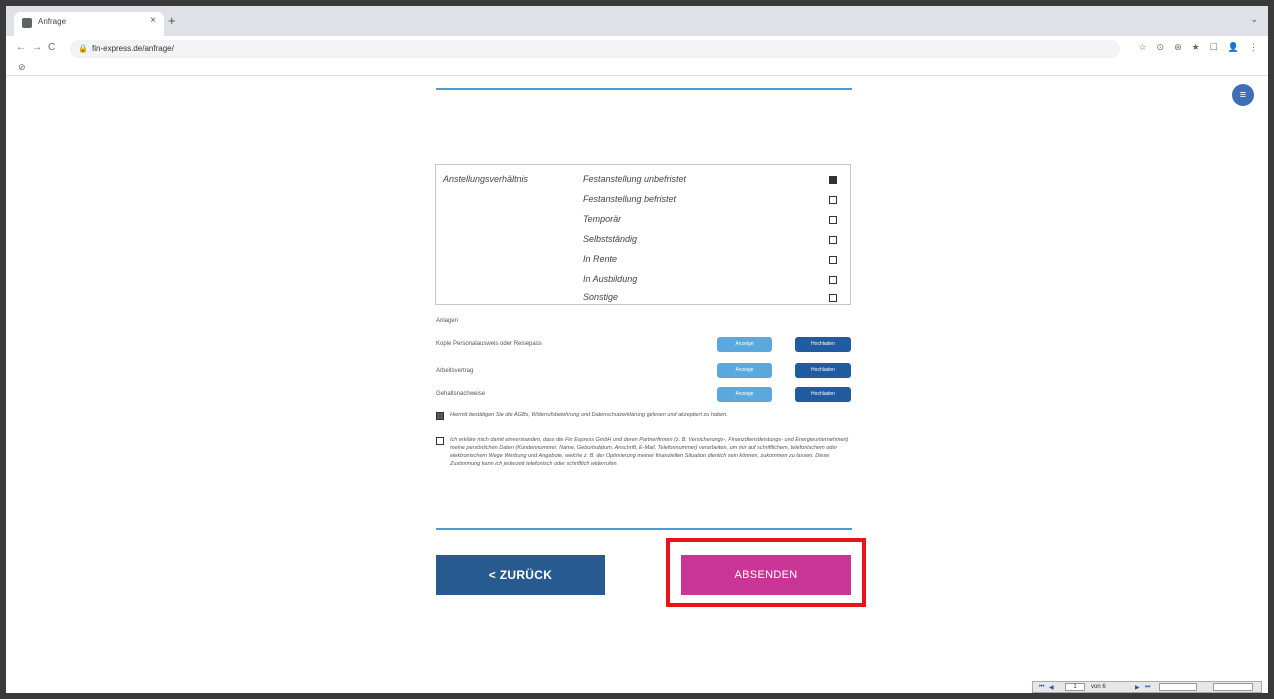 This screenshot has width=1274, height=699. What do you see at coordinates (644, 89) in the screenshot?
I see `divider-top` at bounding box center [644, 89].